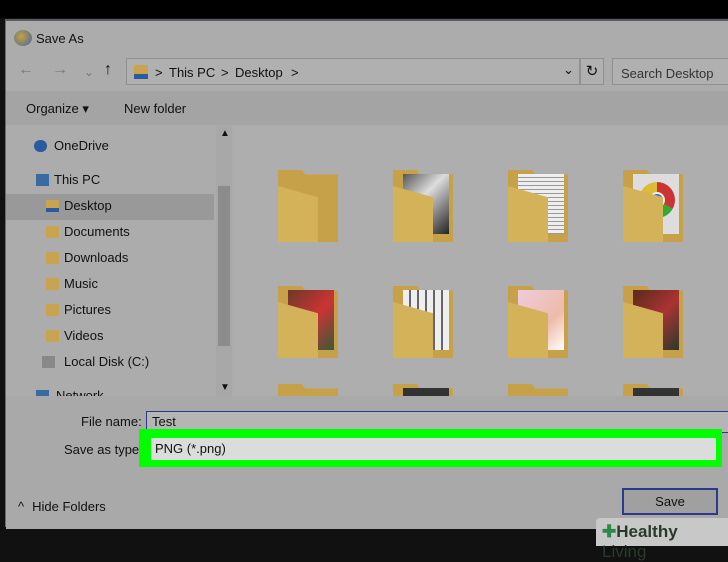 Image resolution: width=728 pixels, height=562 pixels. What do you see at coordinates (592, 71) in the screenshot?
I see `refresh-button: ↻` at bounding box center [592, 71].